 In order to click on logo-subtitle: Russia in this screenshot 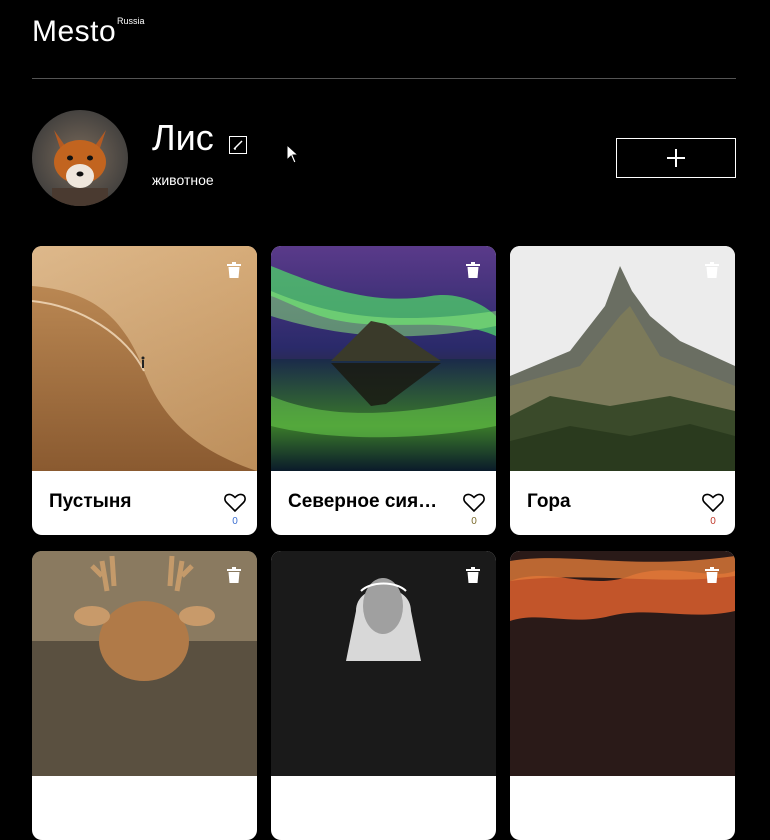, I will do `click(131, 21)`.